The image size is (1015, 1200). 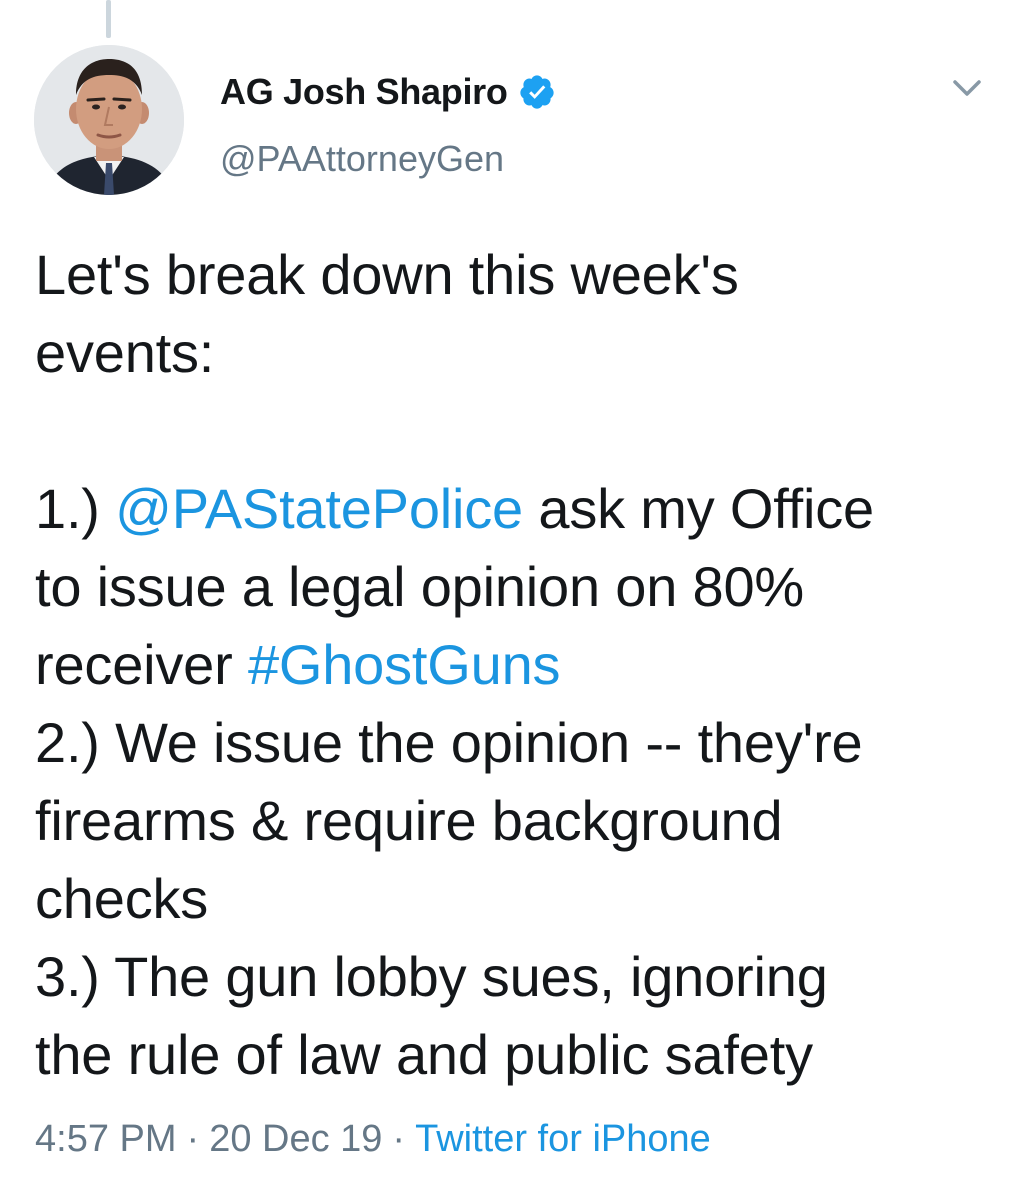 I want to click on tweet-metadata: 4:57 PM · 20 Dec 19 · Twitter for iPhone, so click(x=373, y=1139).